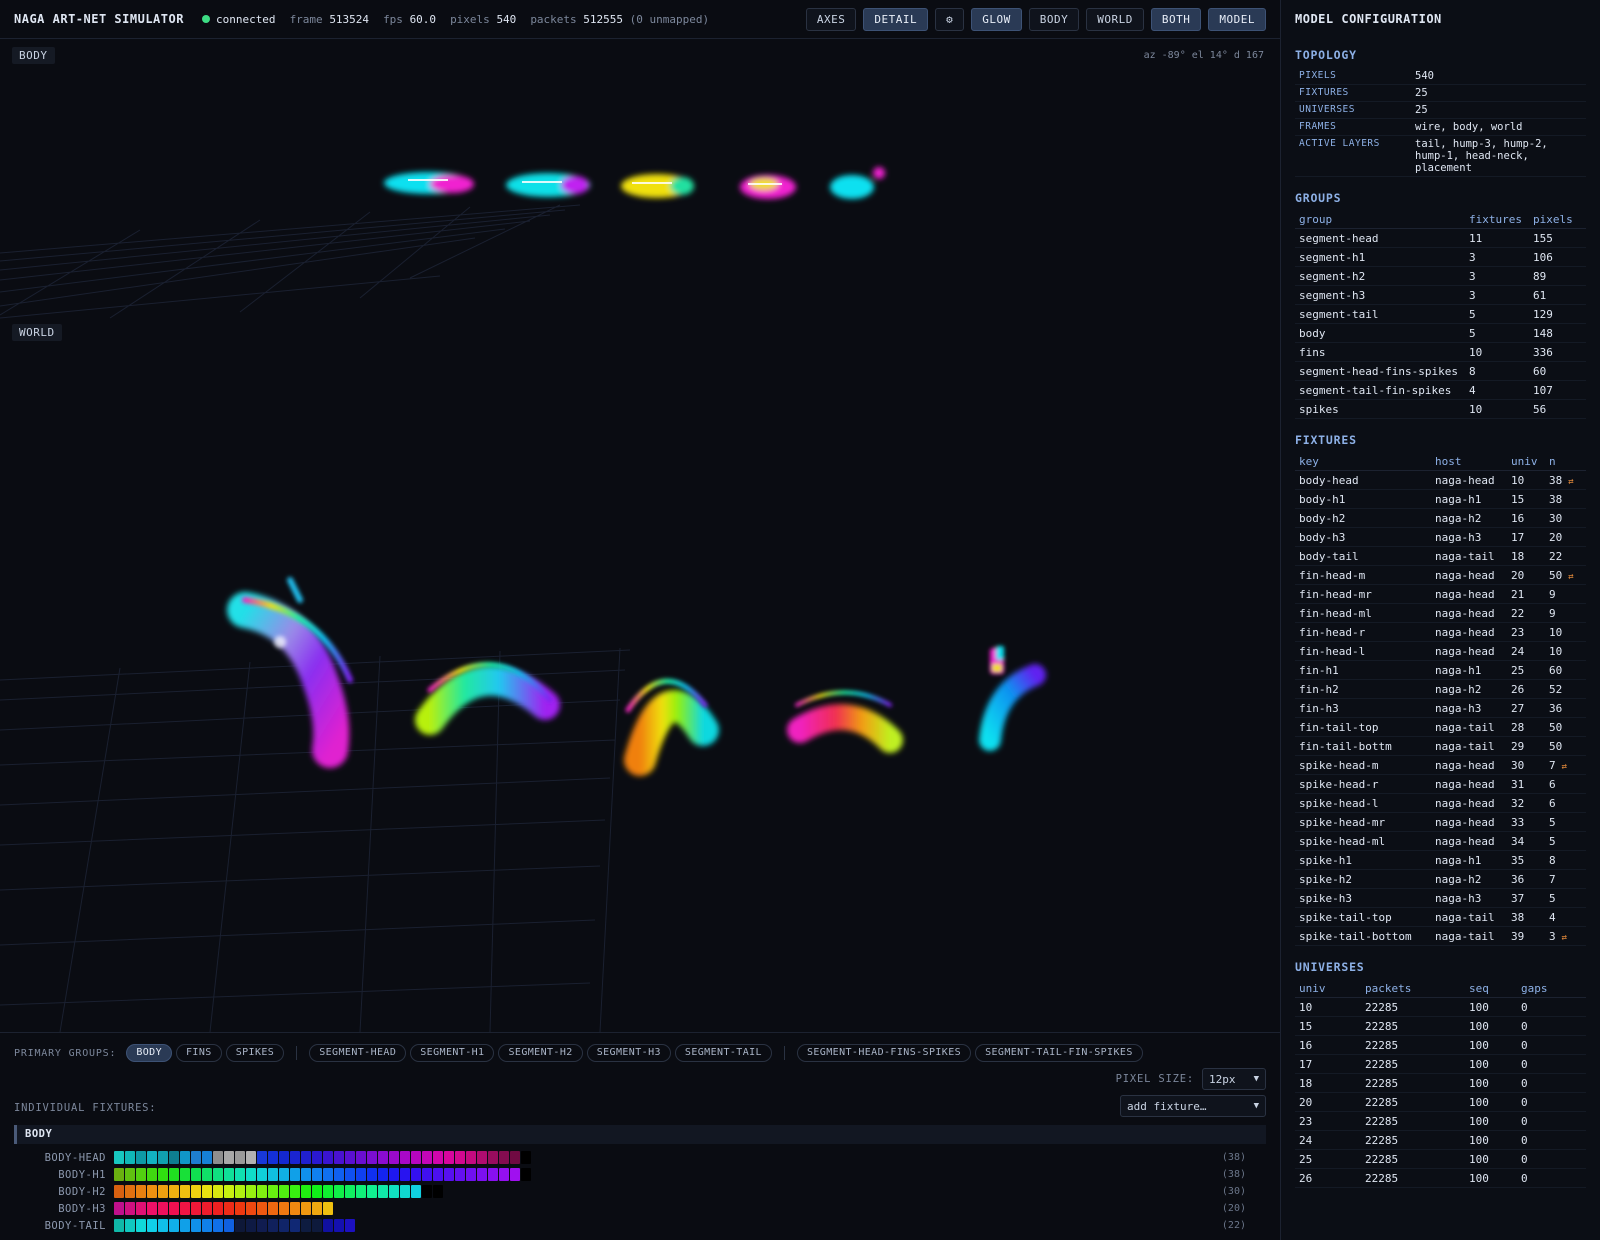  I want to click on body-button: BODY, so click(1054, 19).